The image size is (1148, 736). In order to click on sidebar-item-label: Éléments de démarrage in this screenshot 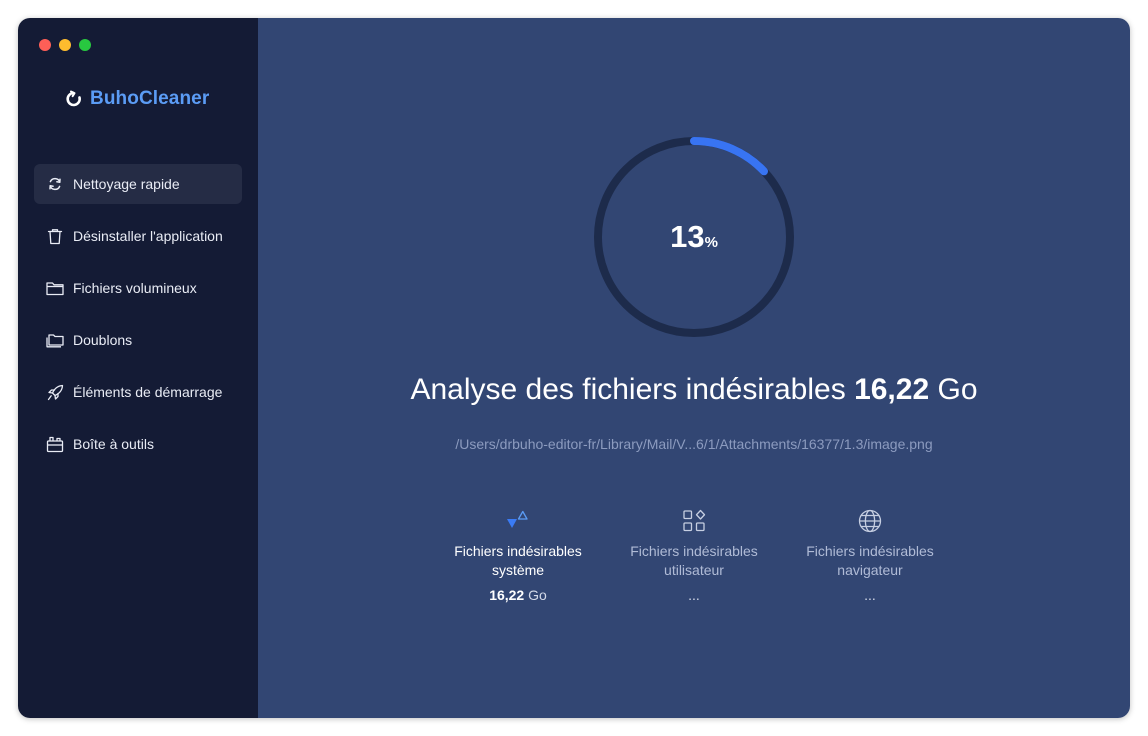, I will do `click(148, 392)`.